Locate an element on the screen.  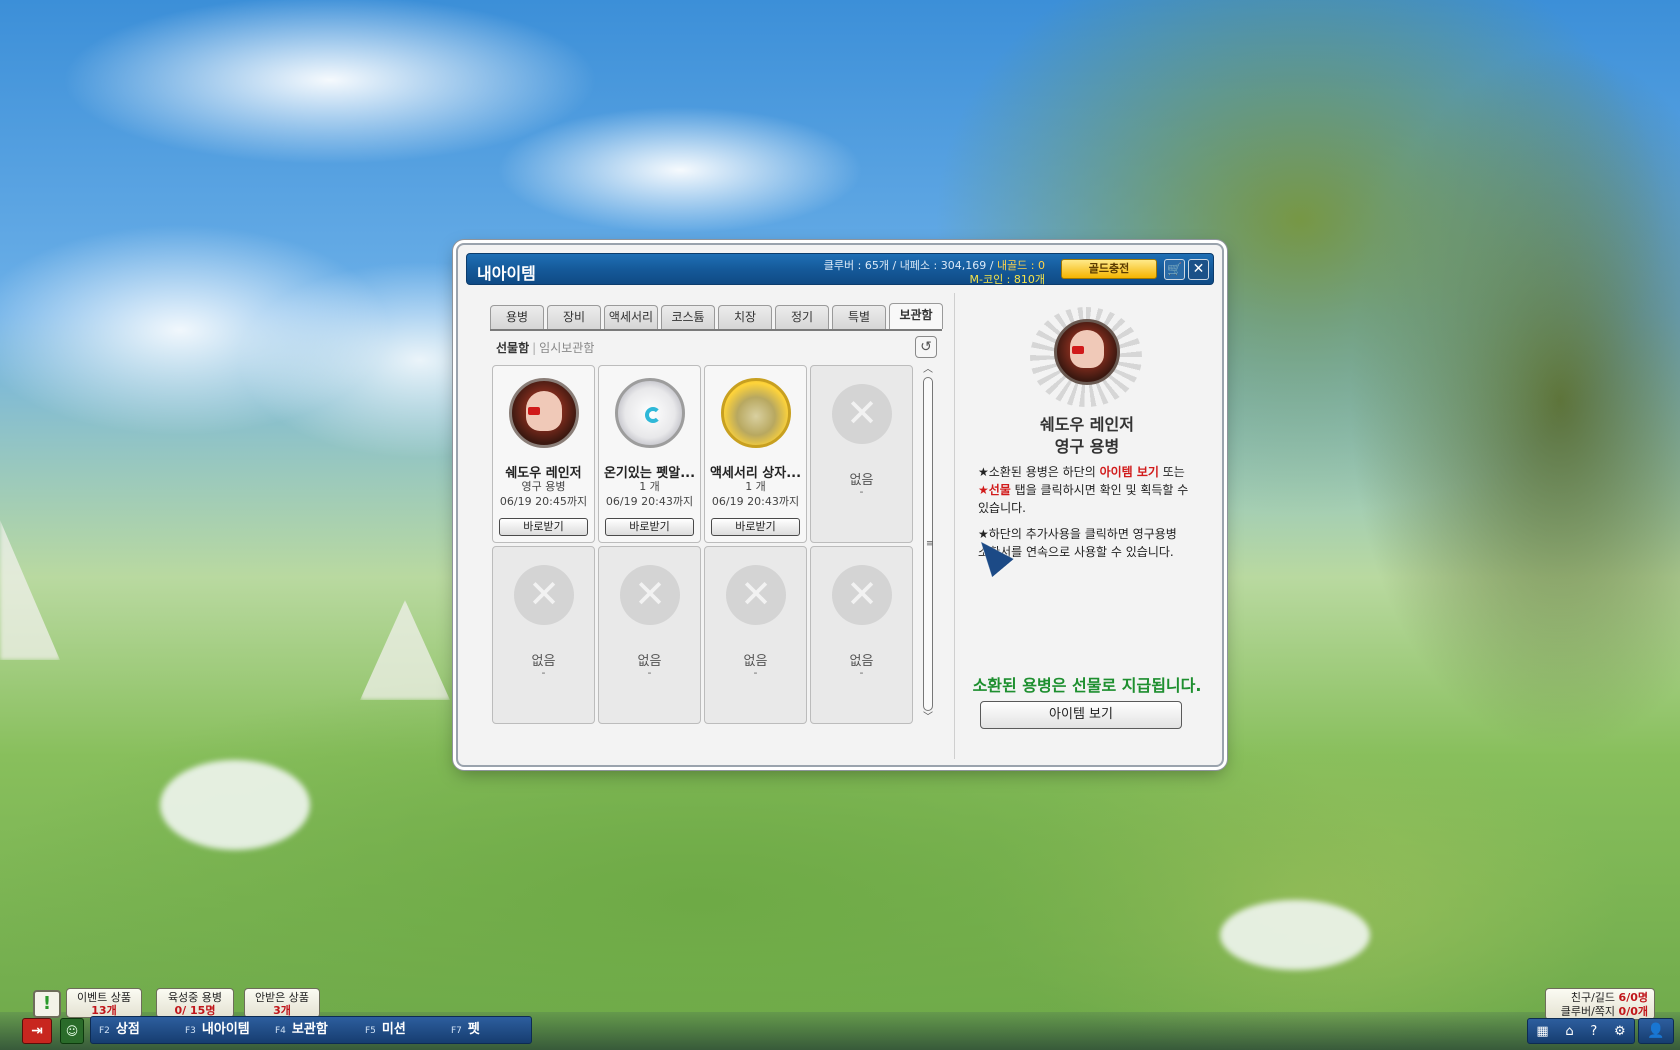
grid-scrollbar: ︿ ≡ ﹀ is located at coordinates (928, 544).